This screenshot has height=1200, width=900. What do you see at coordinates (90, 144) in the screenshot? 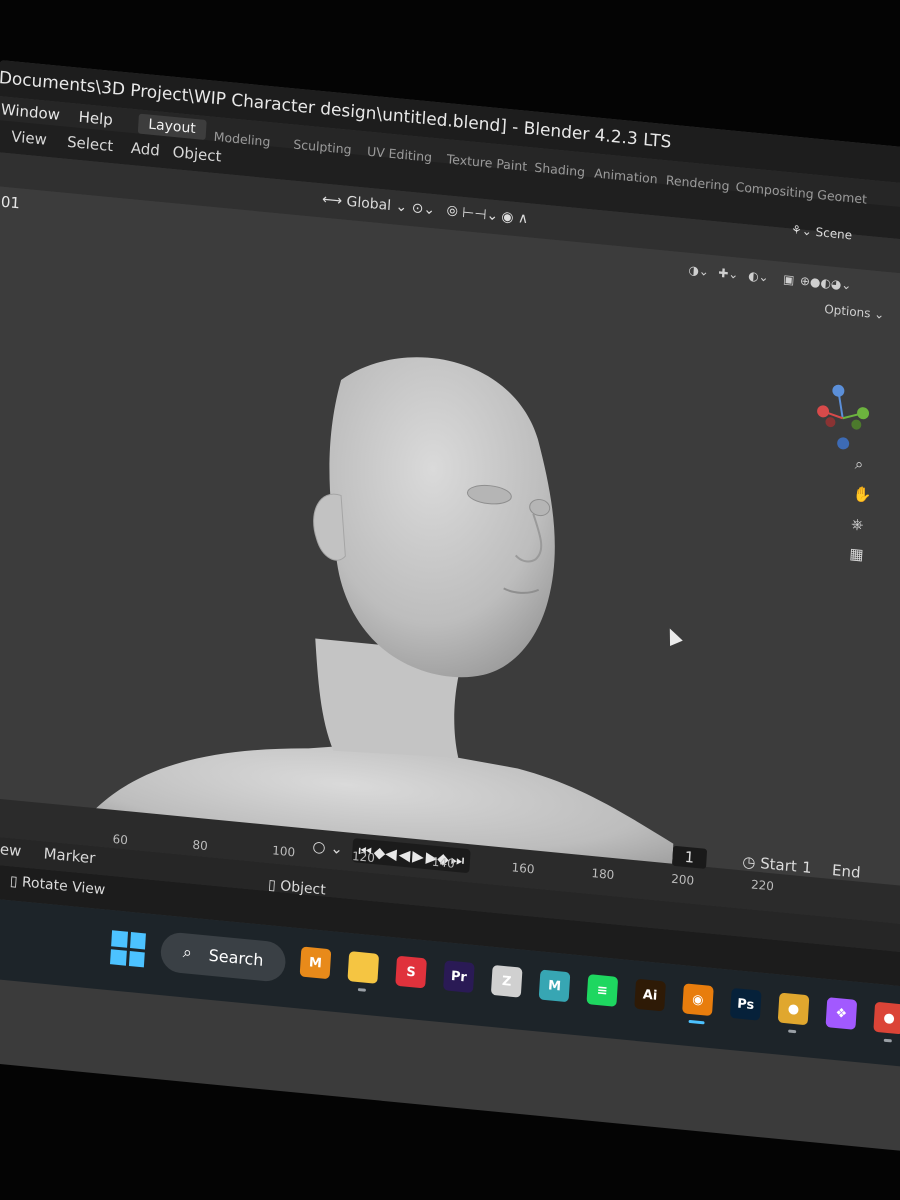
I see `header-menu-select: Select` at bounding box center [90, 144].